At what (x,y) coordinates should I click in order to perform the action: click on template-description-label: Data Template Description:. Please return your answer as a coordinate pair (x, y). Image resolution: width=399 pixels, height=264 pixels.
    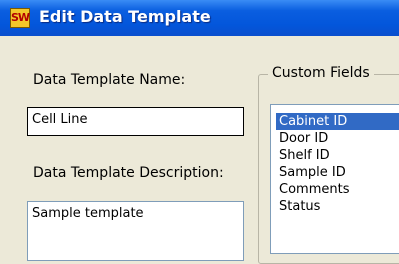
    Looking at the image, I should click on (128, 173).